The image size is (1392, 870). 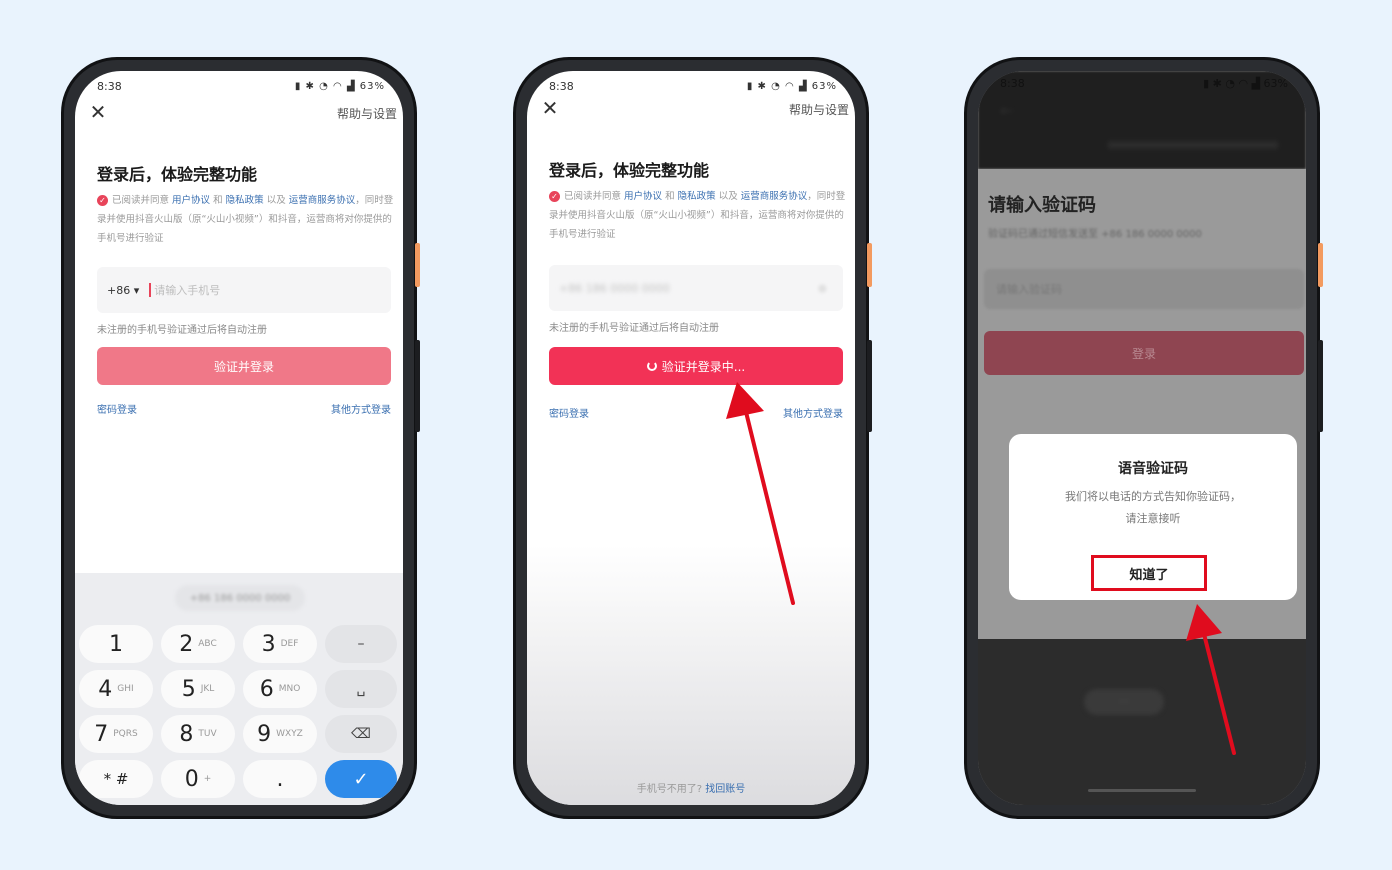 What do you see at coordinates (725, 789) in the screenshot?
I see `recover-account-link: 找回账号` at bounding box center [725, 789].